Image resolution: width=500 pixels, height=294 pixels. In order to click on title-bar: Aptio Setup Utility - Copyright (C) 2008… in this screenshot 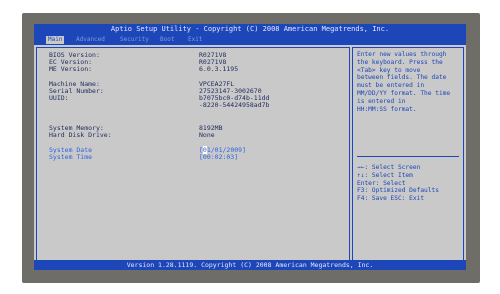, I will do `click(250, 29)`.